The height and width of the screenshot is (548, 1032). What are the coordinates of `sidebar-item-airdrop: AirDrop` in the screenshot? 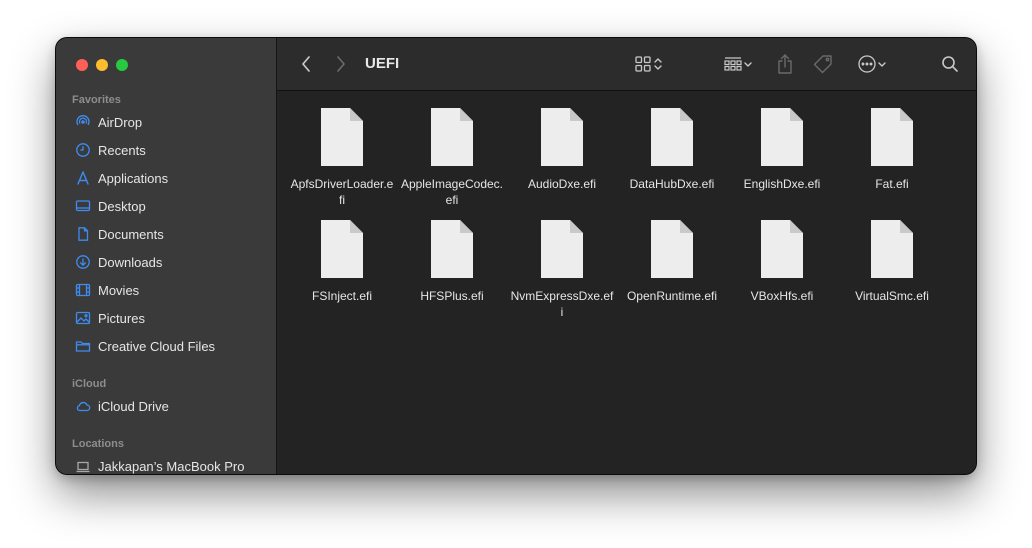 It's located at (166, 122).